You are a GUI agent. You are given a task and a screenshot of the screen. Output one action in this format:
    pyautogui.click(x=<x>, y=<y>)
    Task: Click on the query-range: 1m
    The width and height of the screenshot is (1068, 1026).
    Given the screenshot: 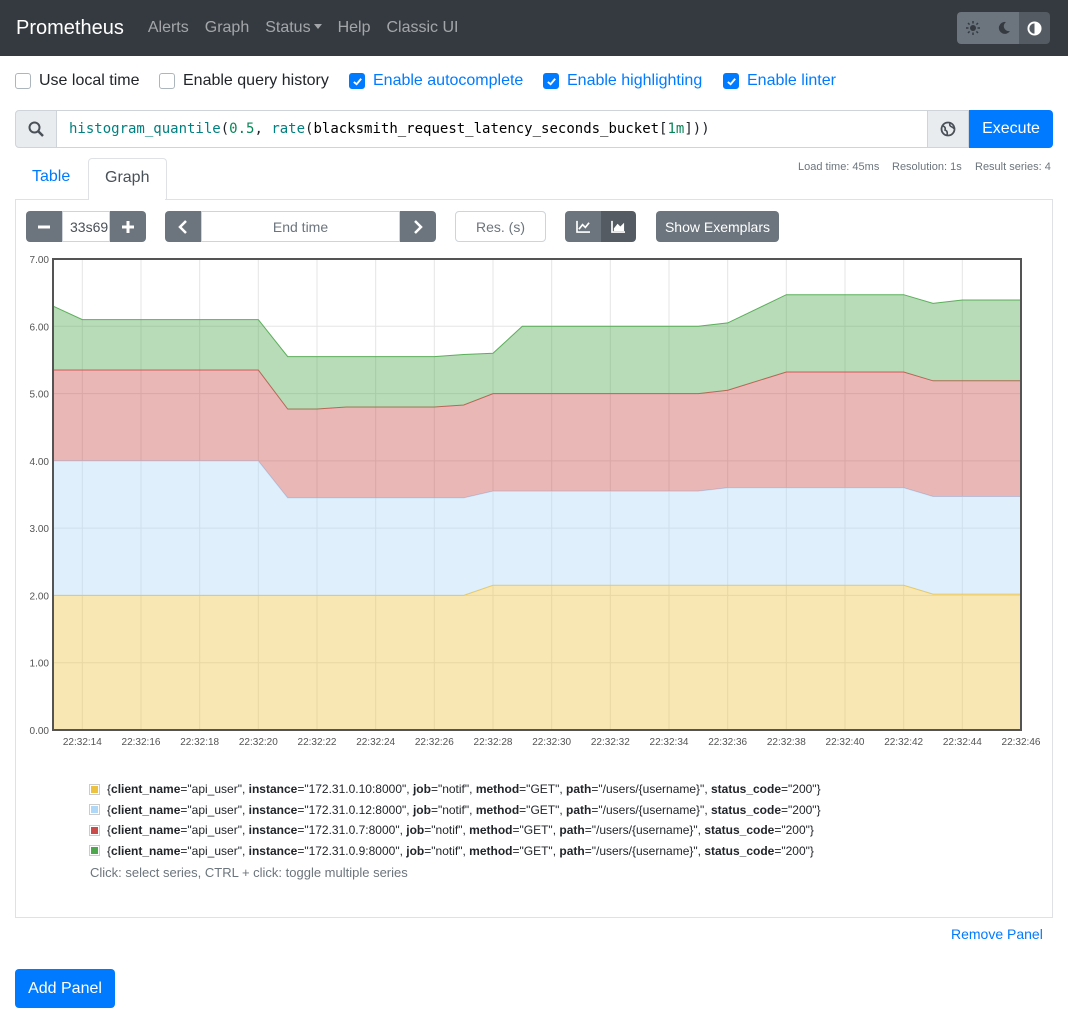 What is the action you would take?
    pyautogui.click(x=676, y=129)
    